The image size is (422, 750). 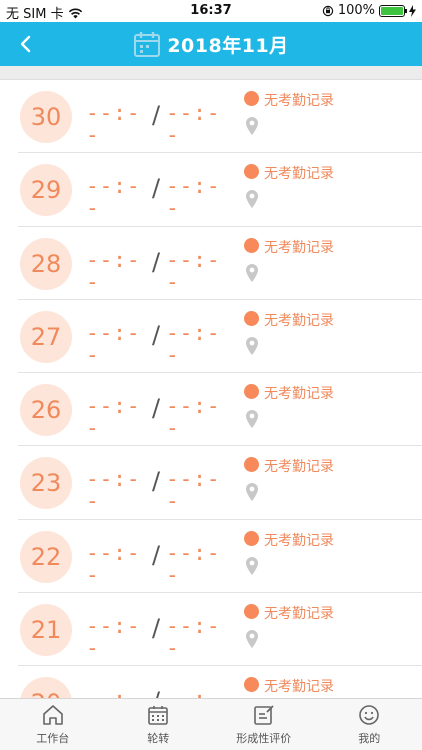 I want to click on tab-rotation: 轮转, so click(x=159, y=724).